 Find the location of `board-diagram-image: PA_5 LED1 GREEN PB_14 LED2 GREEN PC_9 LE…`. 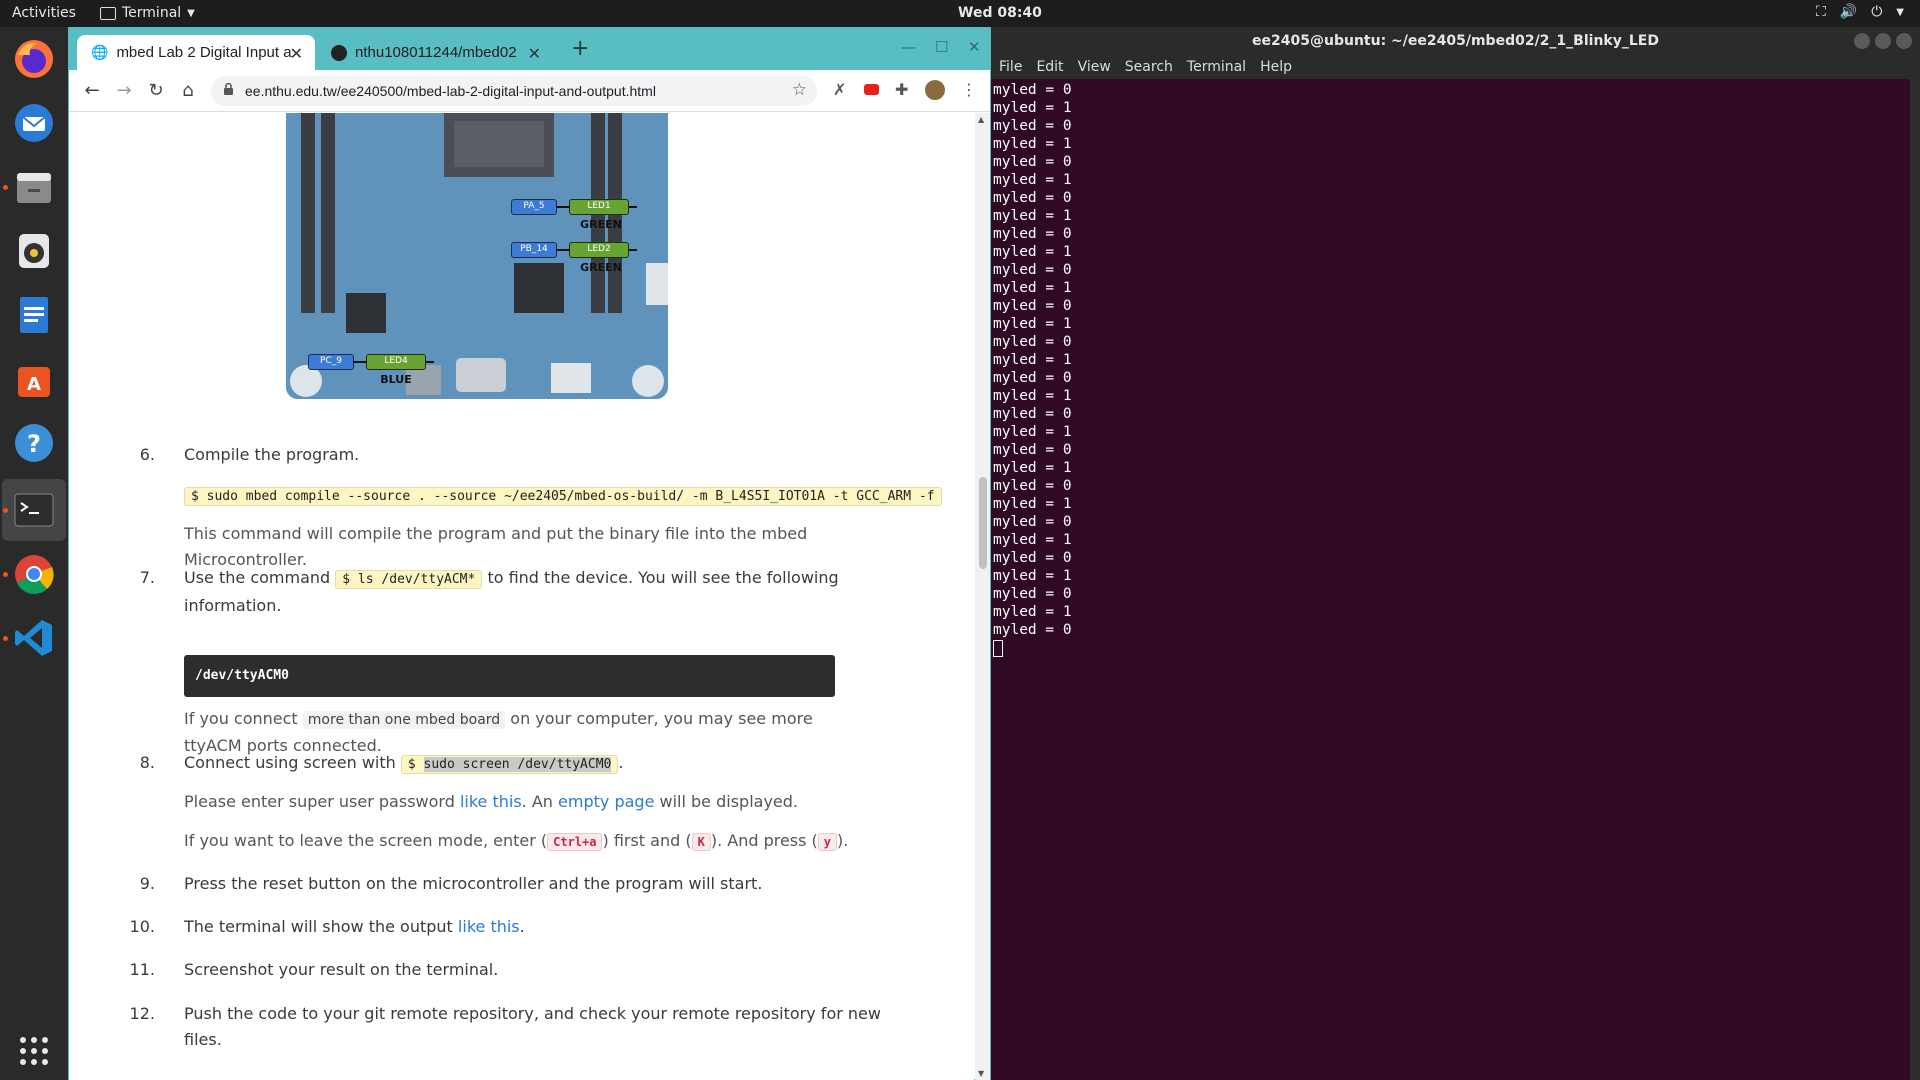

board-diagram-image: PA_5 LED1 GREEN PB_14 LED2 GREEN PC_9 LE… is located at coordinates (477, 256).